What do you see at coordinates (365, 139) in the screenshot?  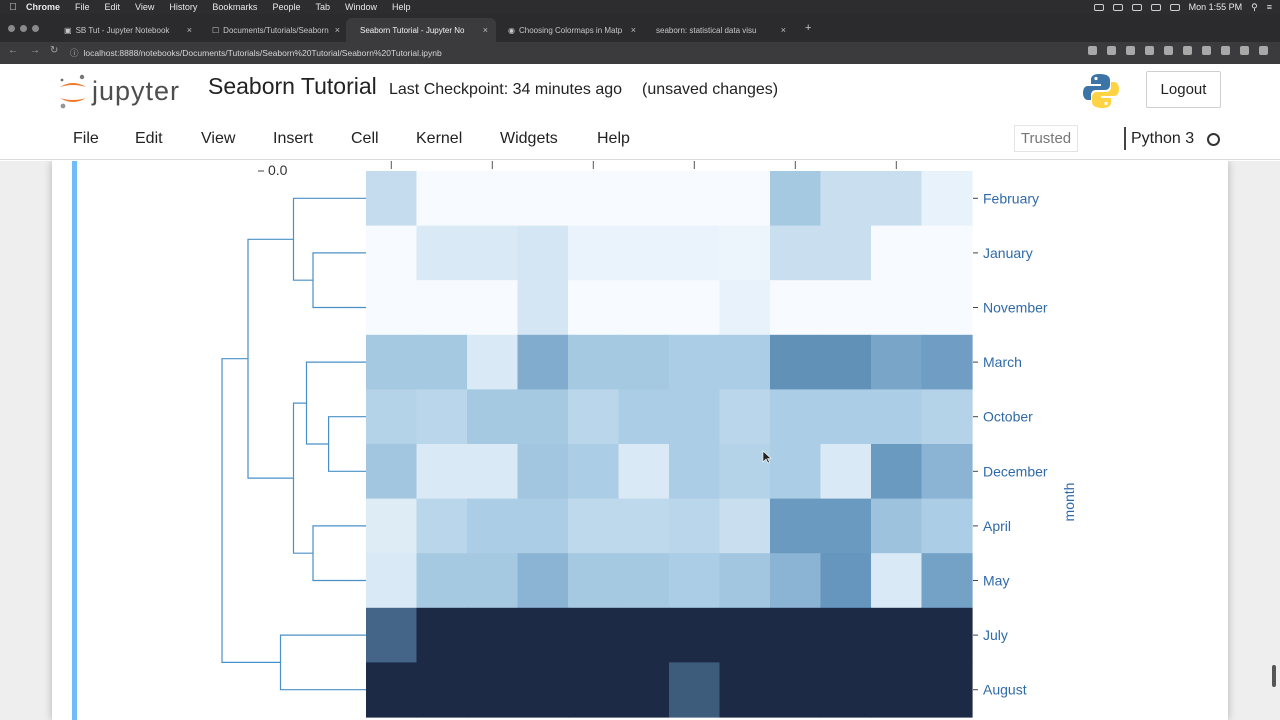 I see `jupyter-menu-cell: Cell` at bounding box center [365, 139].